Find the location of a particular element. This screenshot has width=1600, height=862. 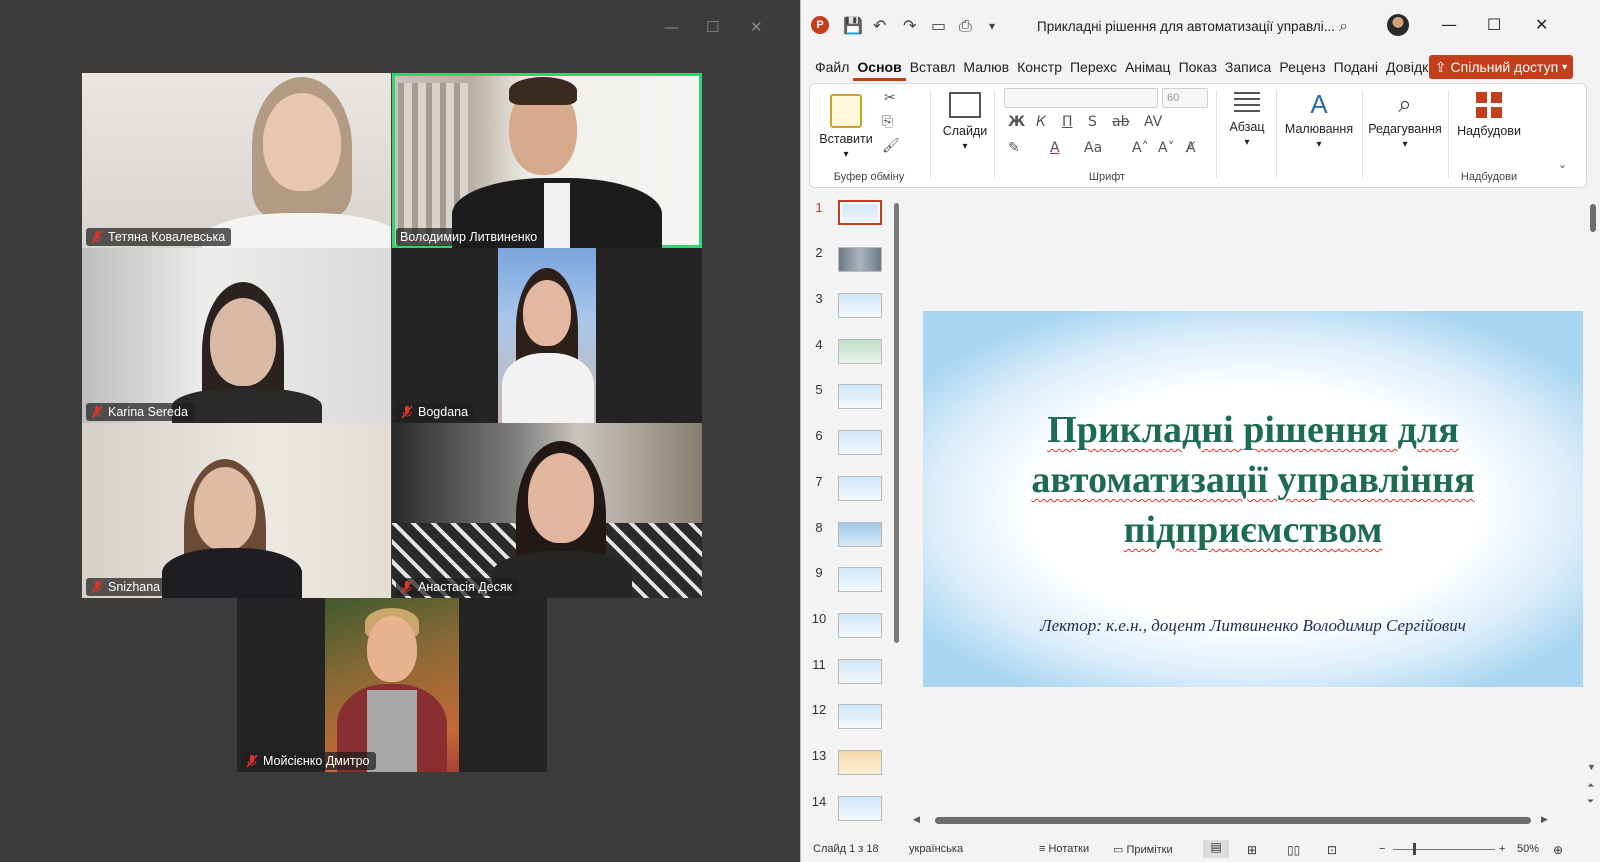

horizontal-scrollbar: ◀ ▶ is located at coordinates (1253, 821).